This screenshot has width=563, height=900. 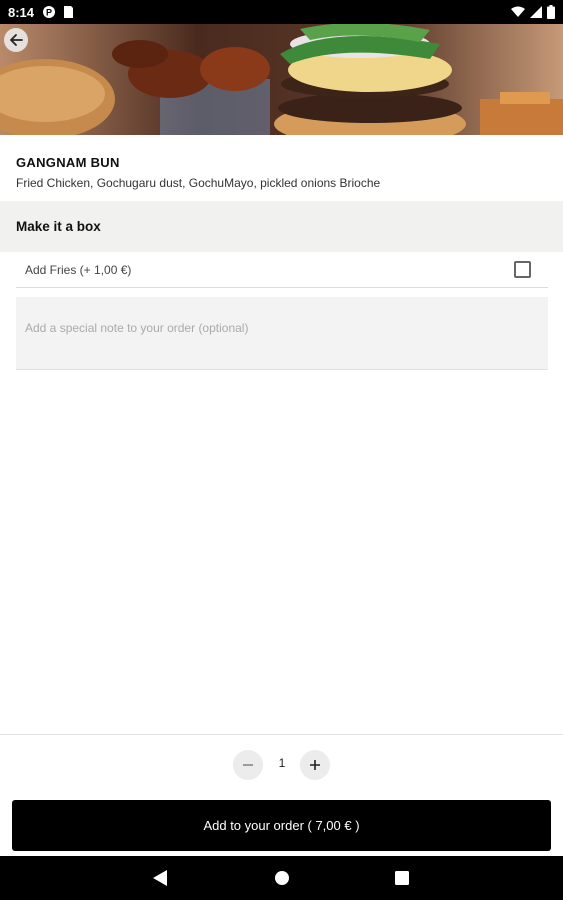 What do you see at coordinates (78, 269) in the screenshot?
I see `option-label: Add Fries (+ 1,00 €)` at bounding box center [78, 269].